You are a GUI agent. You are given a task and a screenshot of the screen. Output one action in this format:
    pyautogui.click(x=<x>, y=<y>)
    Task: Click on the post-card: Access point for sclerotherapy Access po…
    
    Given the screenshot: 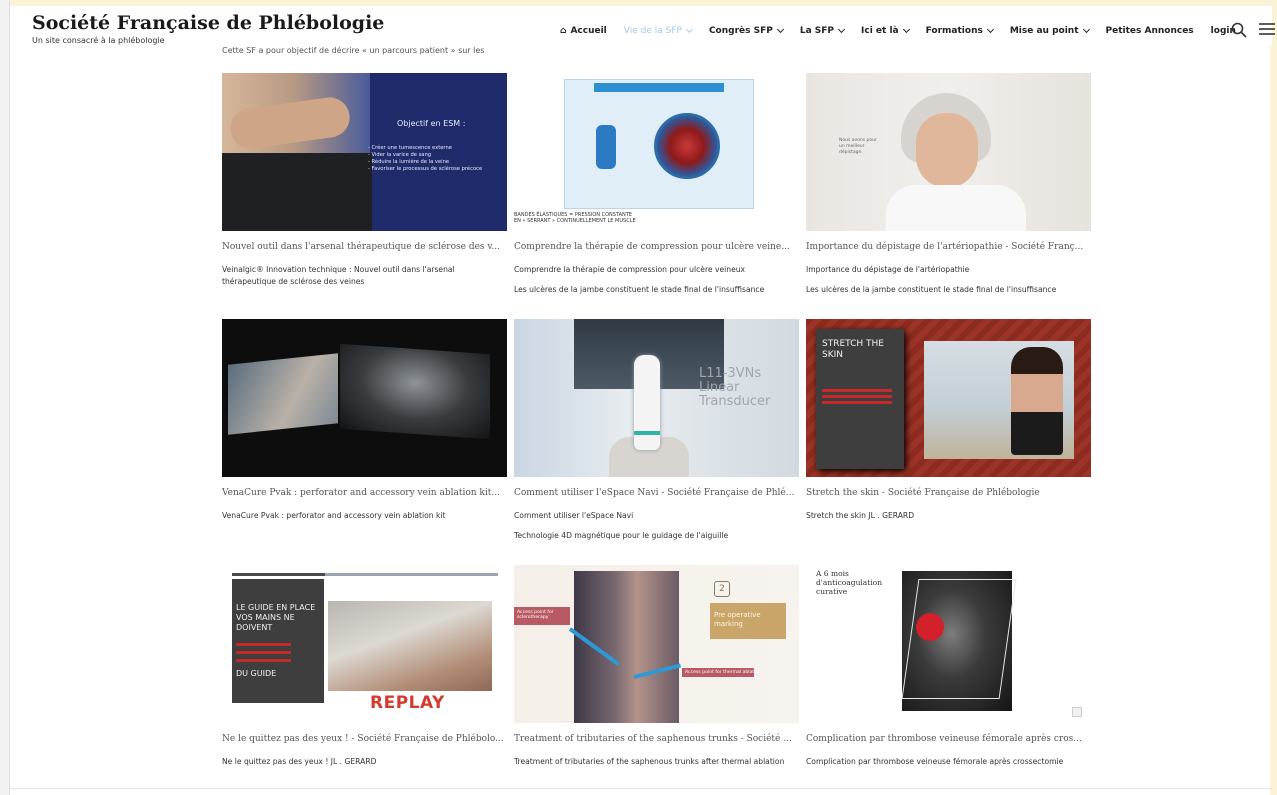 What is the action you would take?
    pyautogui.click(x=656, y=666)
    